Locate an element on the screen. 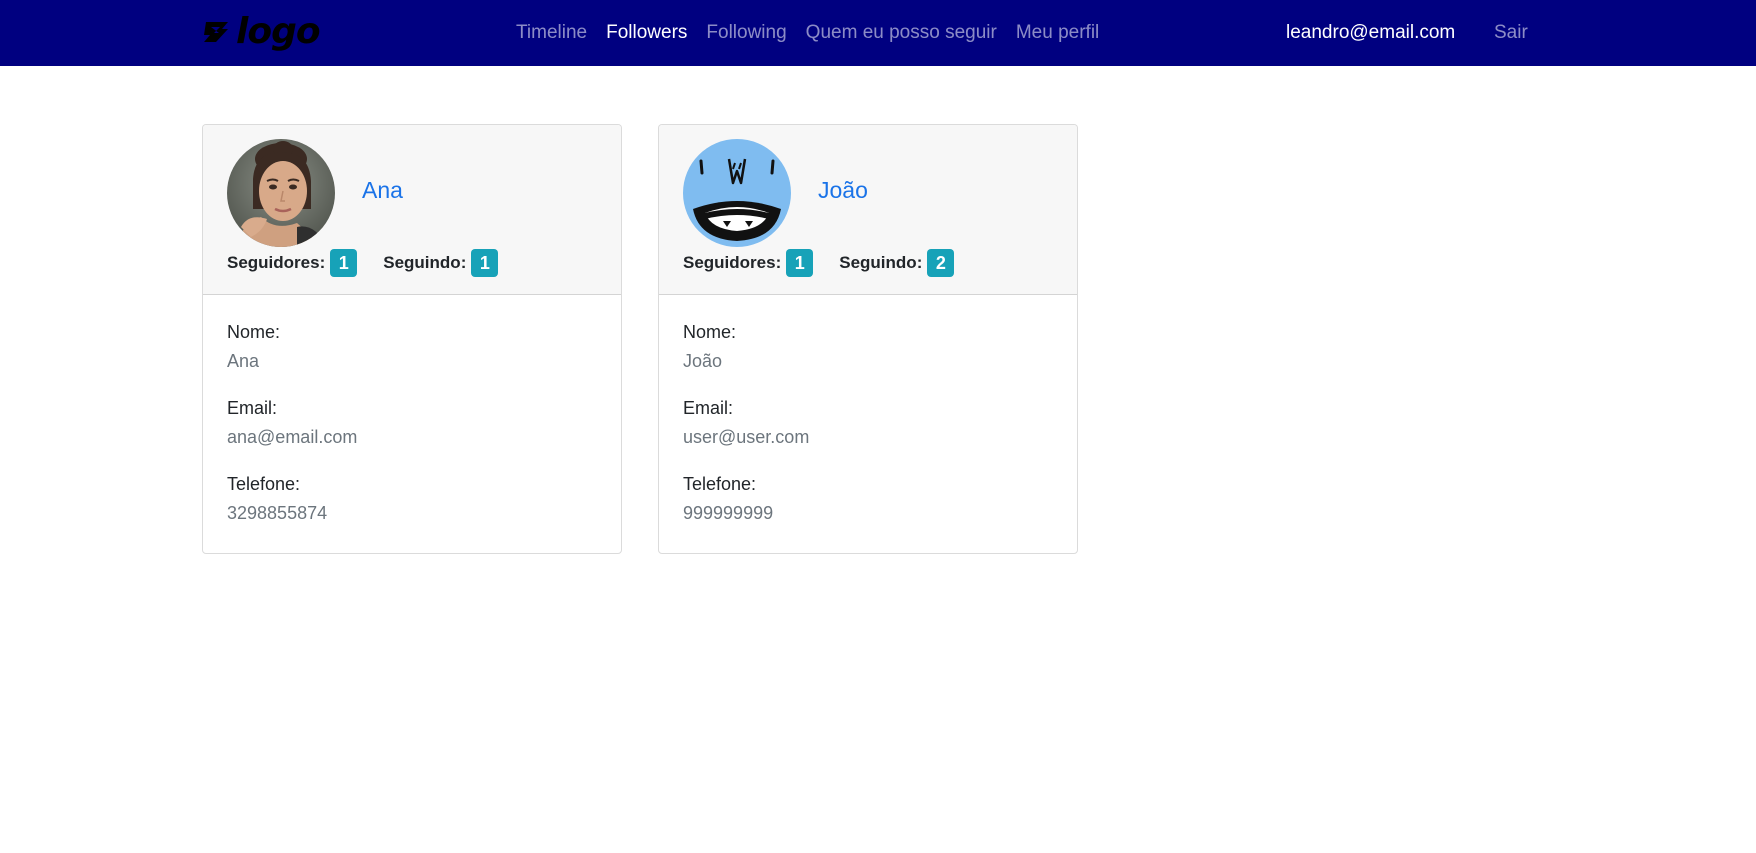 Image resolution: width=1756 pixels, height=853 pixels. user-stats: Seguidores: 1 Seguindo: 1 is located at coordinates (363, 263).